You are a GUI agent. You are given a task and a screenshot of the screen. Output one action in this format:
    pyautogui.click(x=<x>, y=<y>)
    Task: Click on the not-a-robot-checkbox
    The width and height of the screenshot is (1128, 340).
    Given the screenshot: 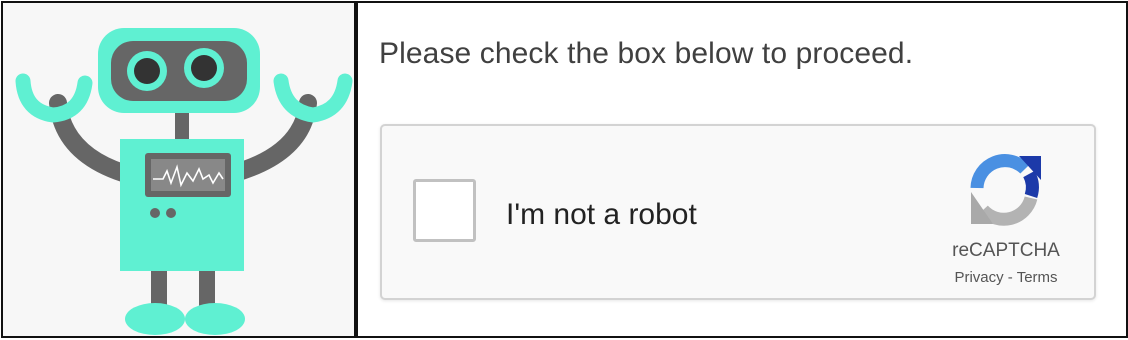 What is the action you would take?
    pyautogui.click(x=444, y=210)
    